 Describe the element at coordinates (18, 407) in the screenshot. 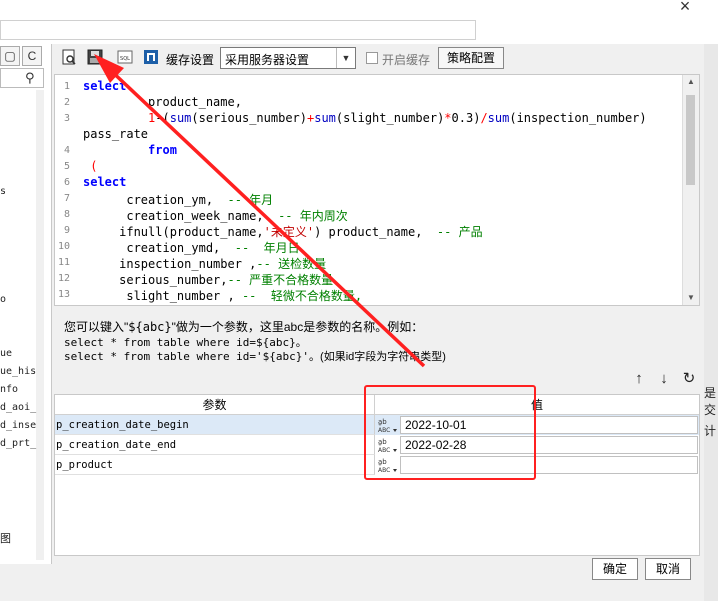

I see `list-item: d_aoi_` at that location.